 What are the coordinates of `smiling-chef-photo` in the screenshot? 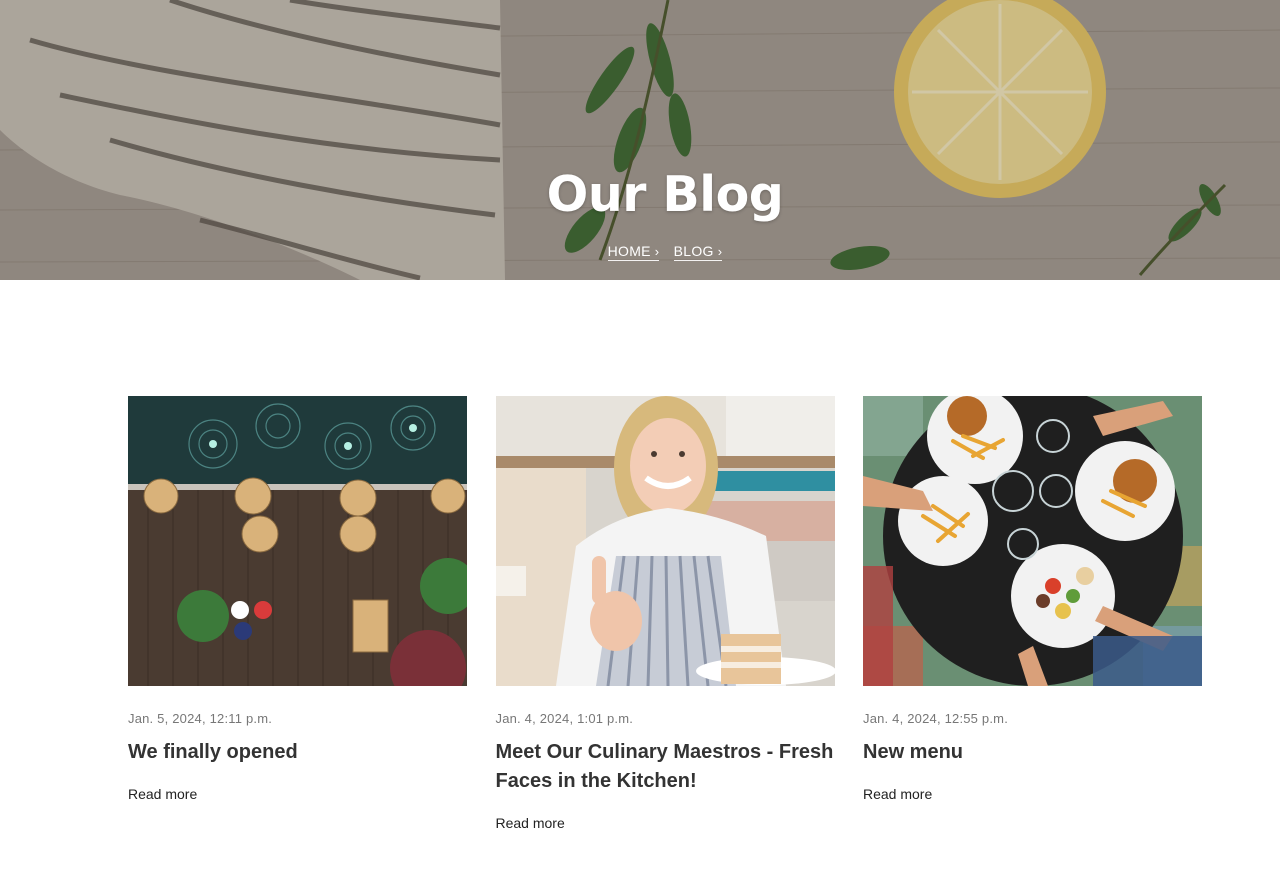 It's located at (665, 541).